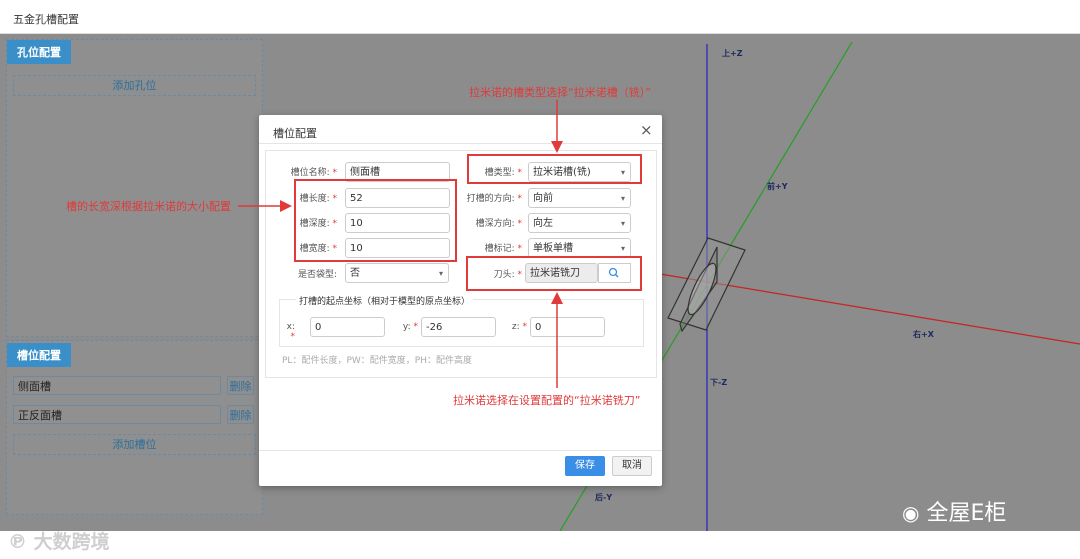 The image size is (1080, 559). What do you see at coordinates (134, 85) in the screenshot?
I see `add-hole-button: 添加孔位` at bounding box center [134, 85].